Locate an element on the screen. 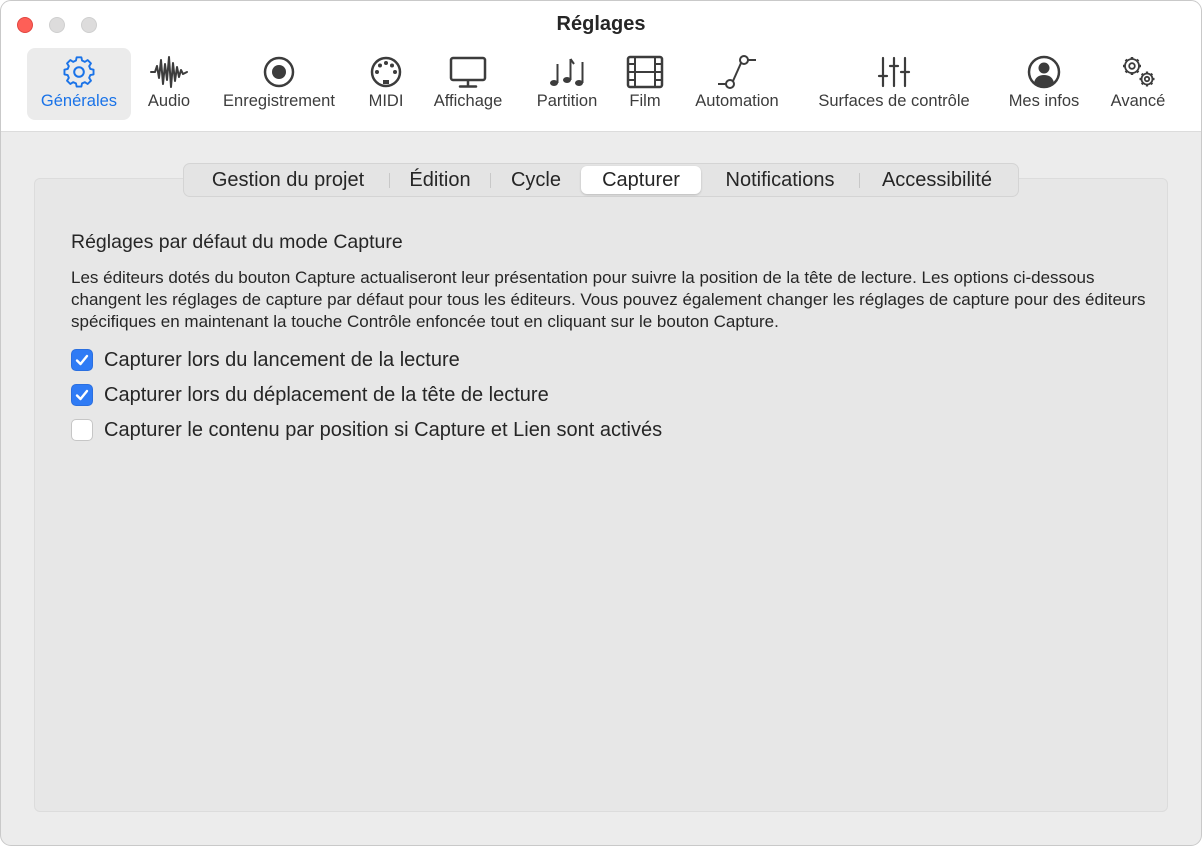 The width and height of the screenshot is (1202, 846). toolbar-item-midi: MIDI is located at coordinates (386, 84).